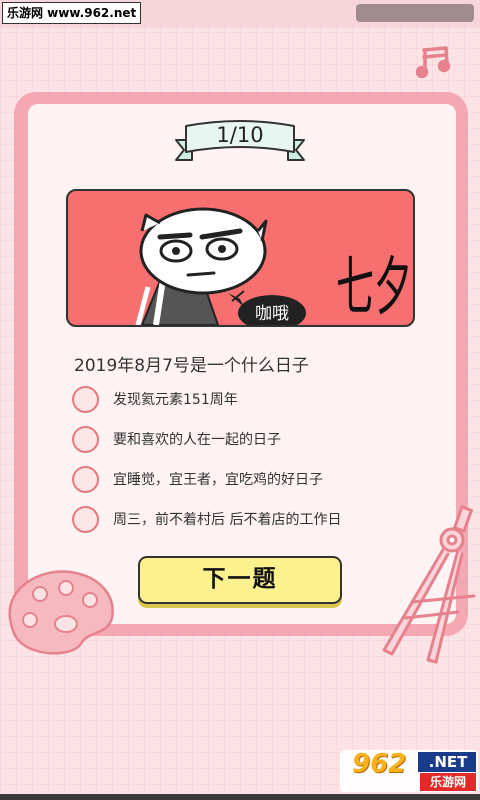 This screenshot has height=800, width=480. Describe the element at coordinates (227, 520) in the screenshot. I see `option-label: 周三，前不着村后 后不着店的工作日` at that location.